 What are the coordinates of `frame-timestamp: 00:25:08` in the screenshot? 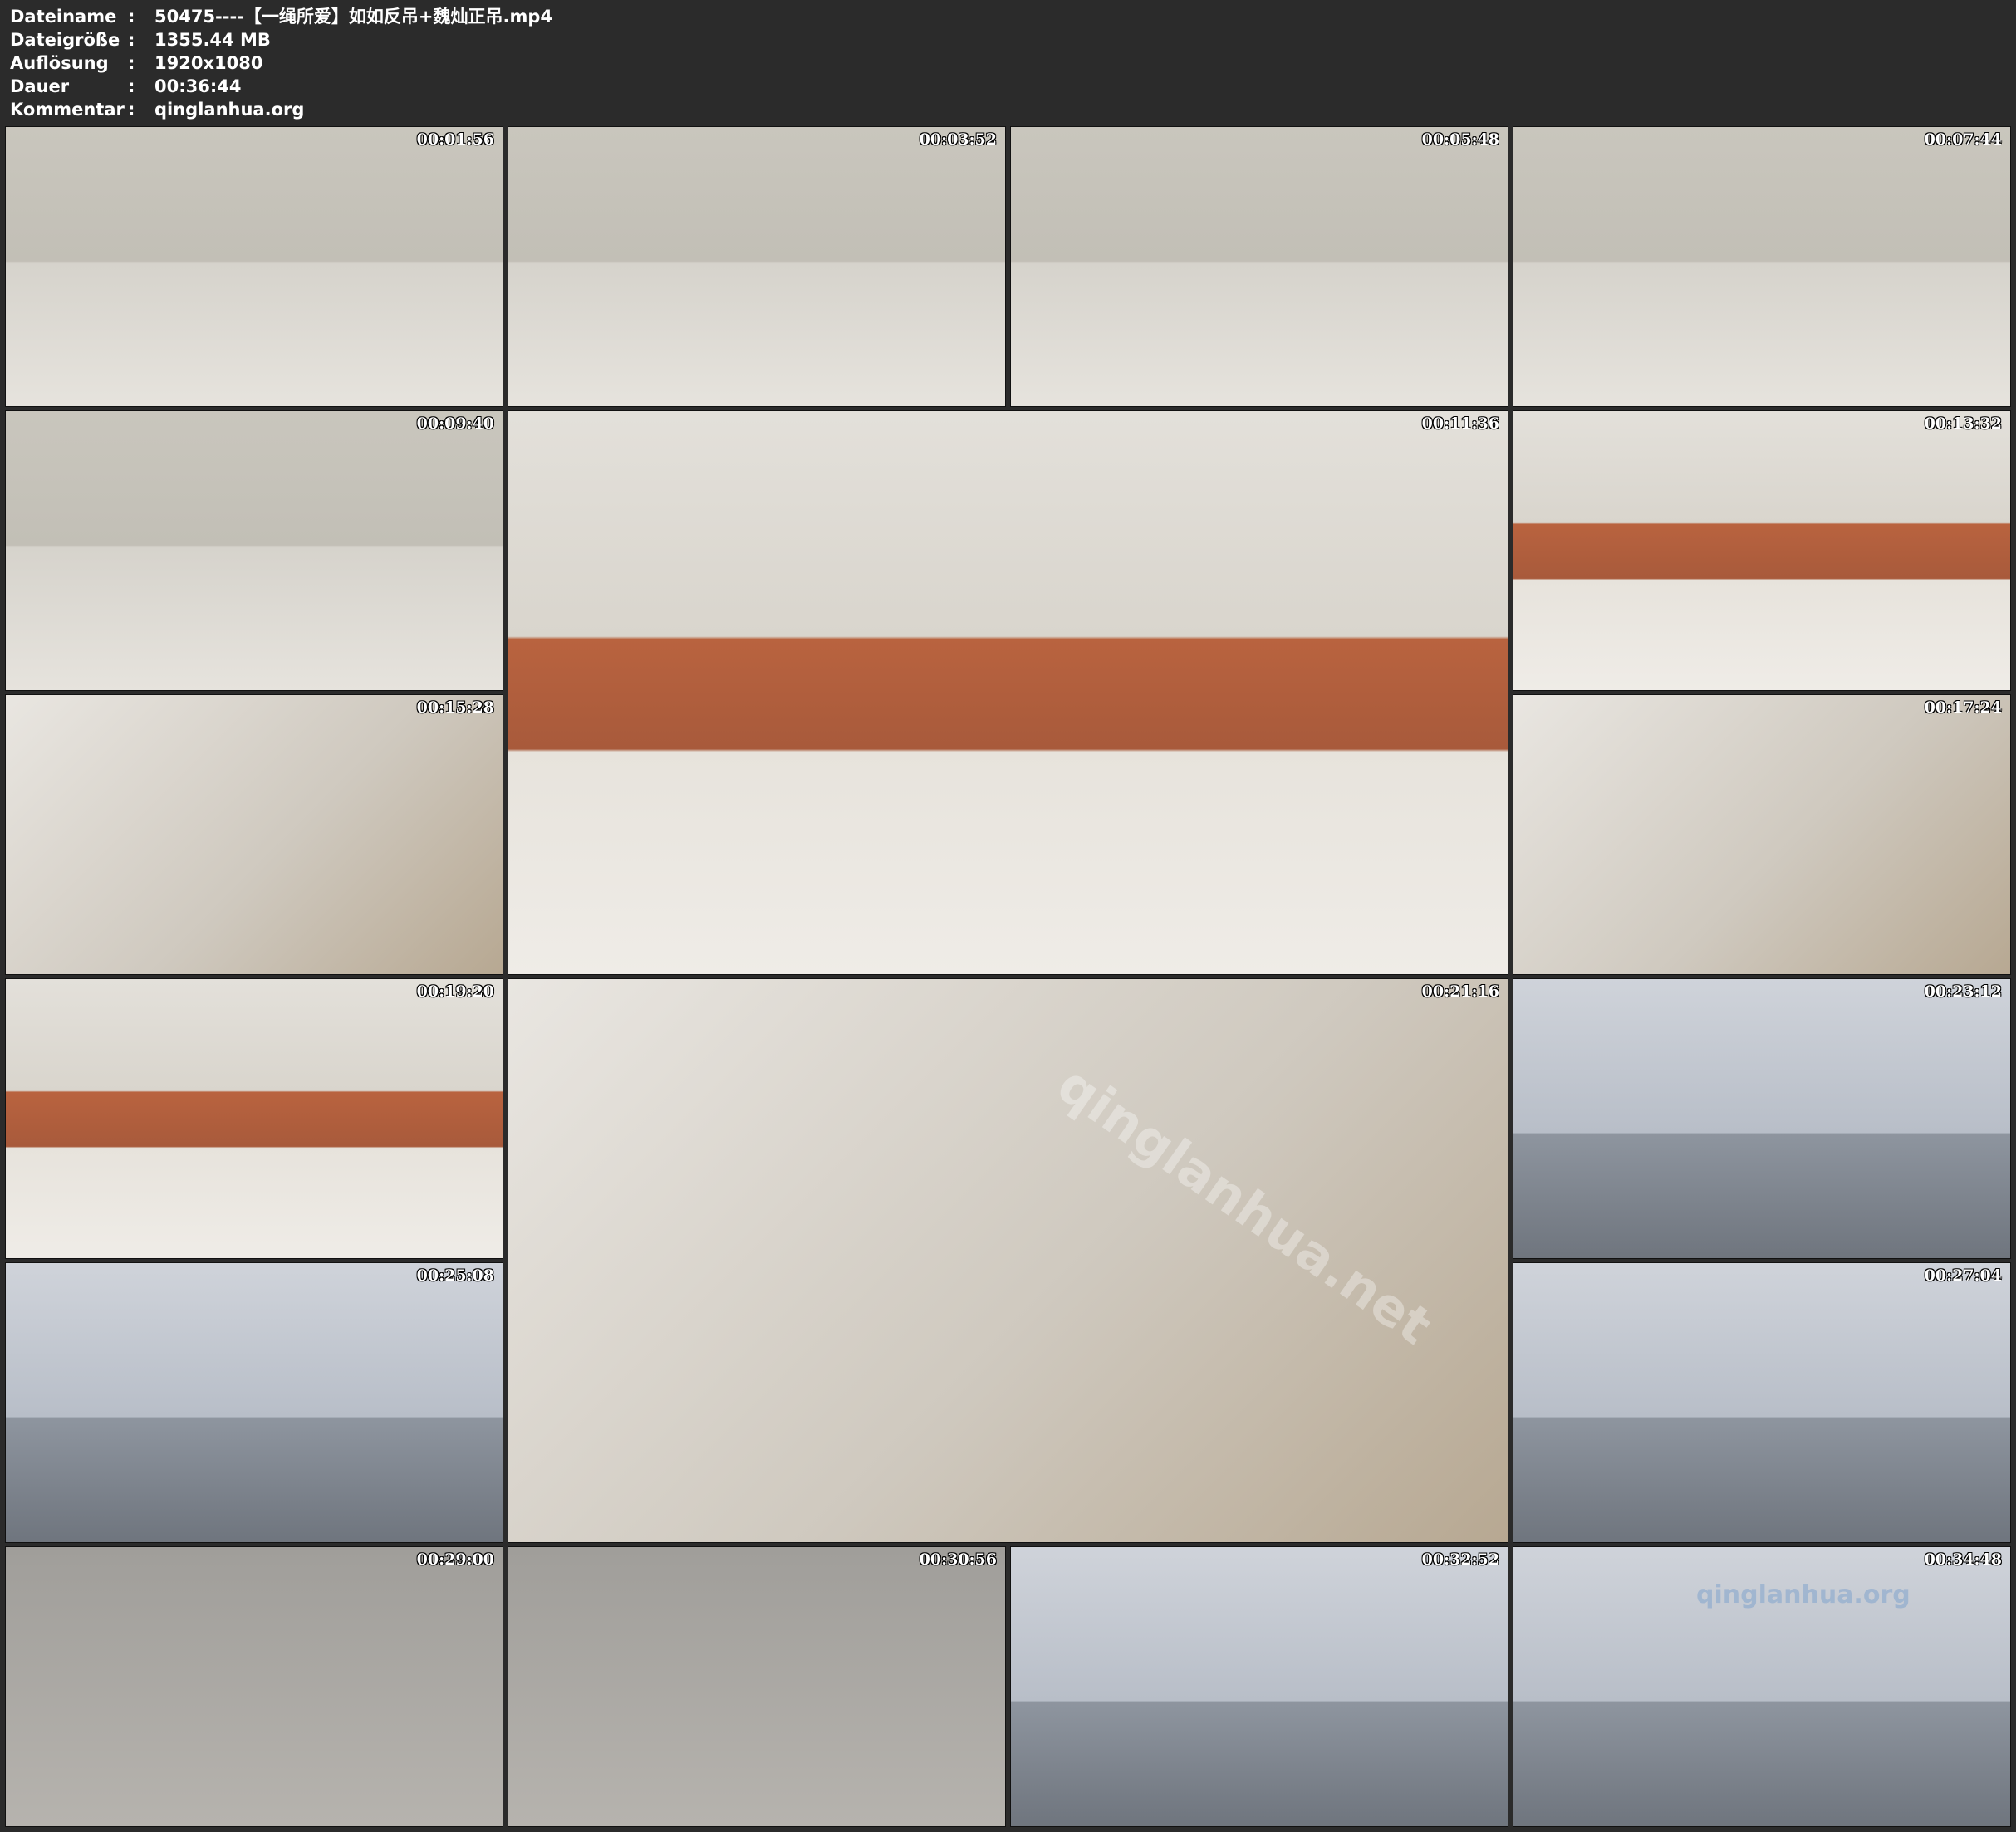 It's located at (455, 1275).